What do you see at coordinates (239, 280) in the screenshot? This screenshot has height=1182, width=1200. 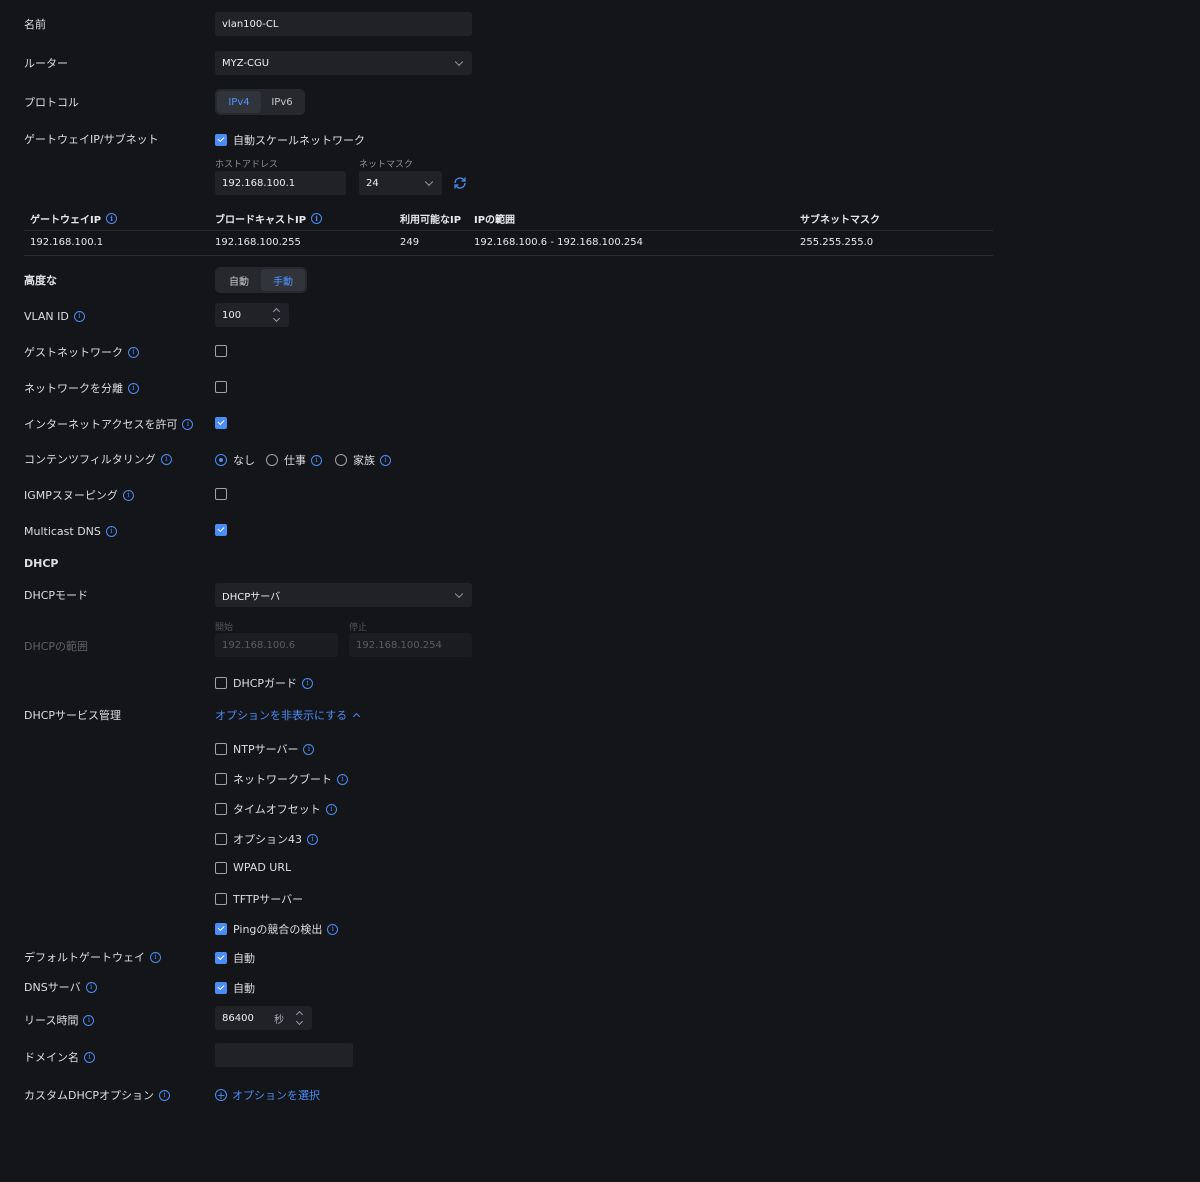 I see `advanced-option-auto: 自動` at bounding box center [239, 280].